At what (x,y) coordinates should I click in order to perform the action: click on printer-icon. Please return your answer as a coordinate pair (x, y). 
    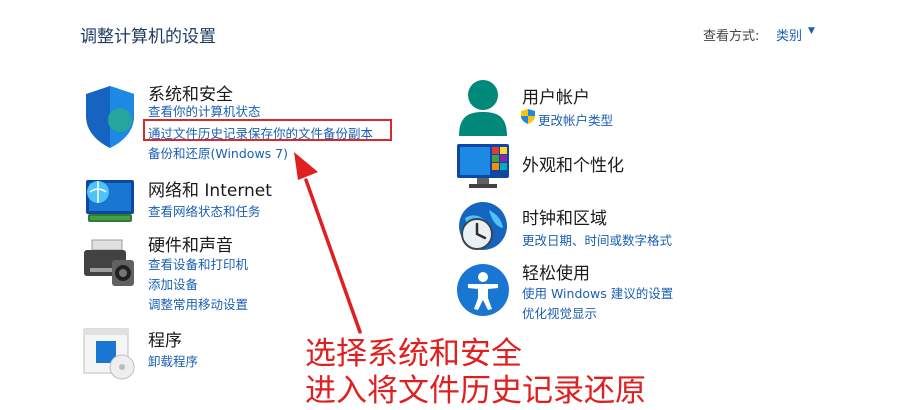
    Looking at the image, I should click on (110, 263).